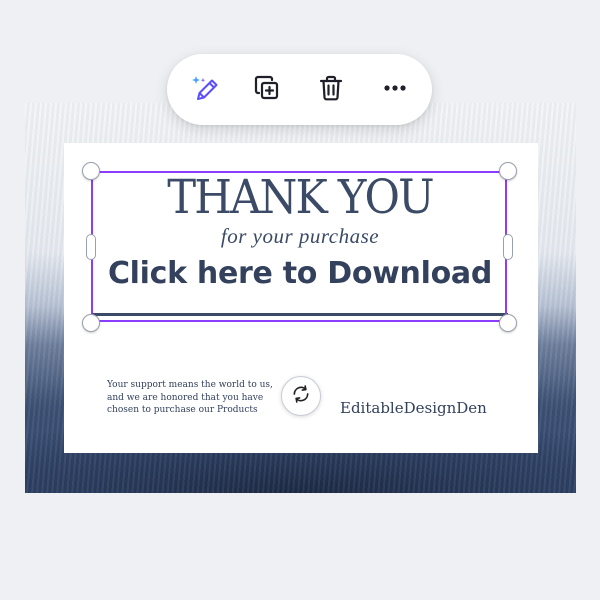 The height and width of the screenshot is (600, 600). What do you see at coordinates (508, 323) in the screenshot?
I see `resize-handle-bottom-right` at bounding box center [508, 323].